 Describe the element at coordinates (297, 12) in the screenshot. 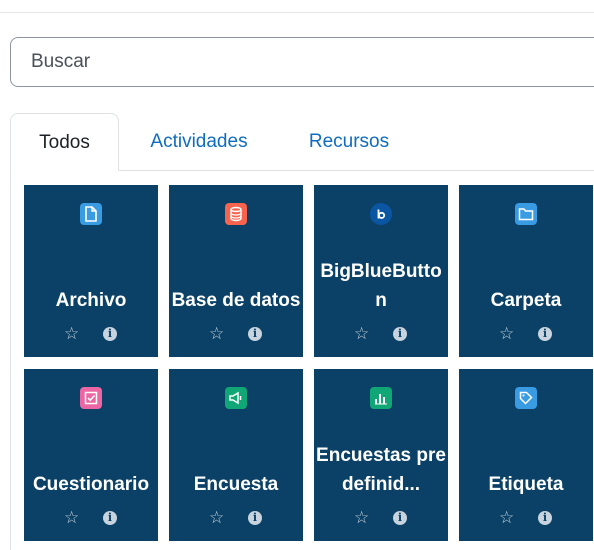

I see `top-divider` at that location.